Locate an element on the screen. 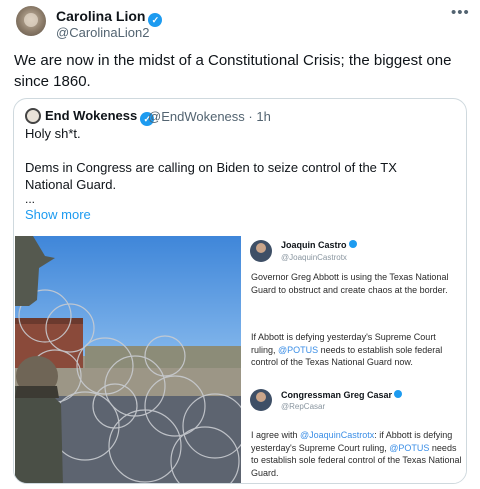  show-more-link: Show more is located at coordinates (58, 214).